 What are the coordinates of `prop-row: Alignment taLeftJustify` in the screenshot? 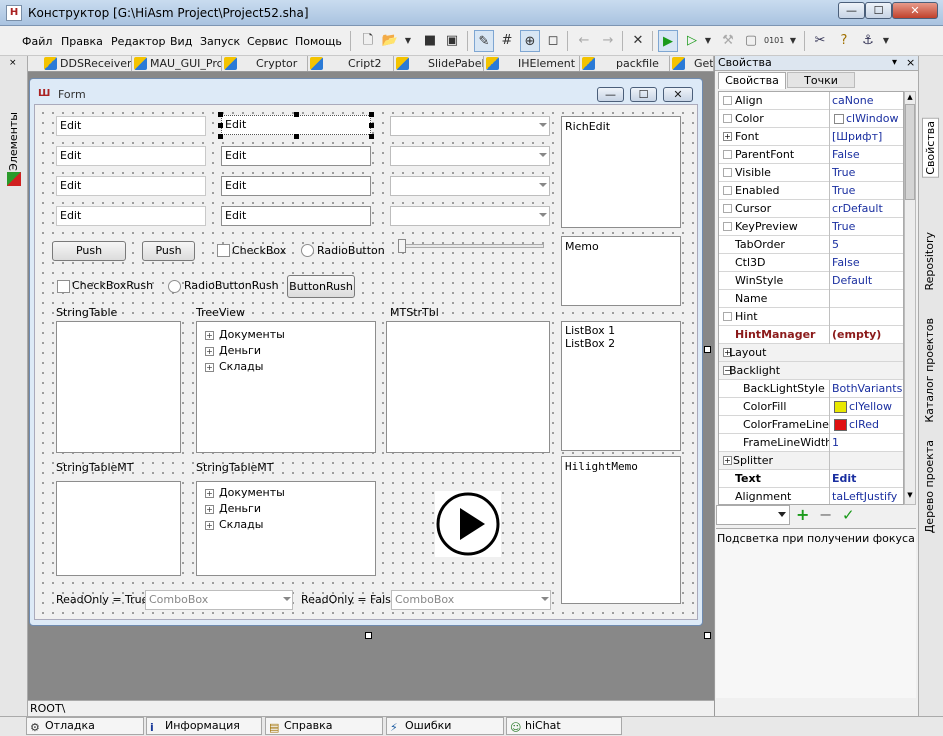 It's located at (811, 496).